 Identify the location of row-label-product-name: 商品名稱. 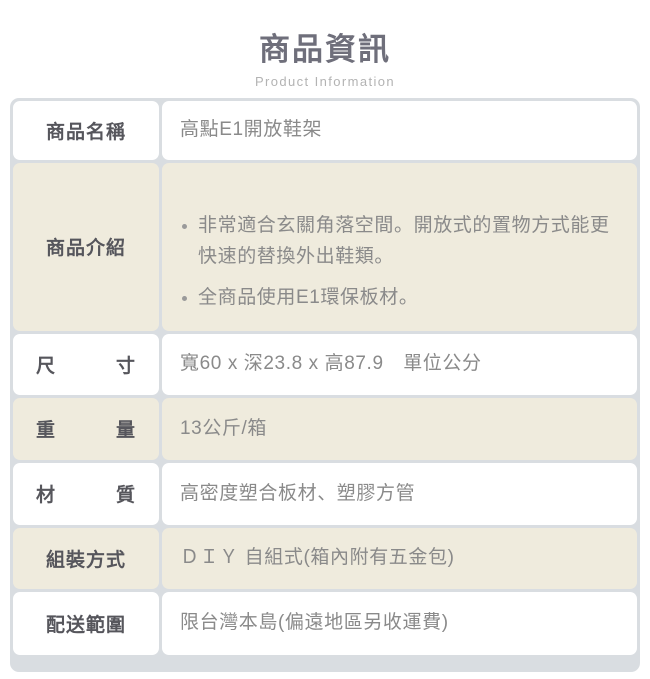
(86, 130).